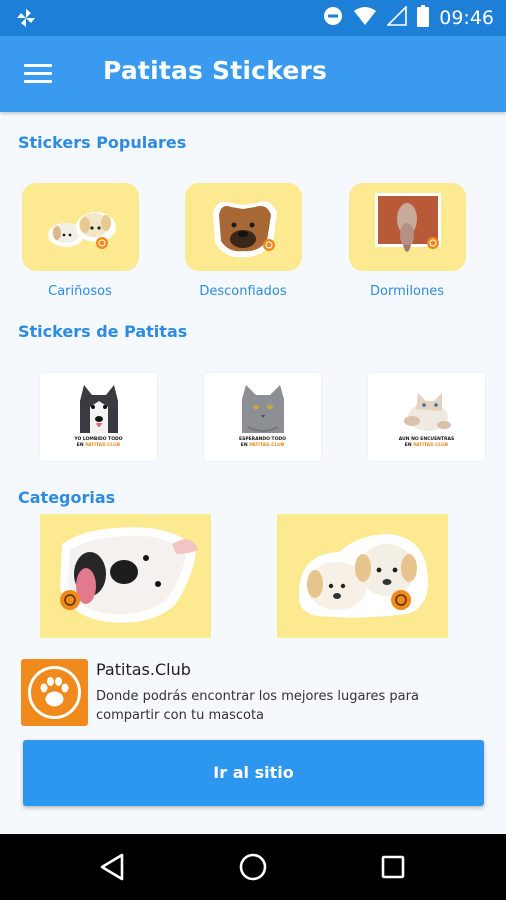 This screenshot has width=506, height=900. Describe the element at coordinates (407, 291) in the screenshot. I see `popular-label-dormilones: Dormilones` at that location.